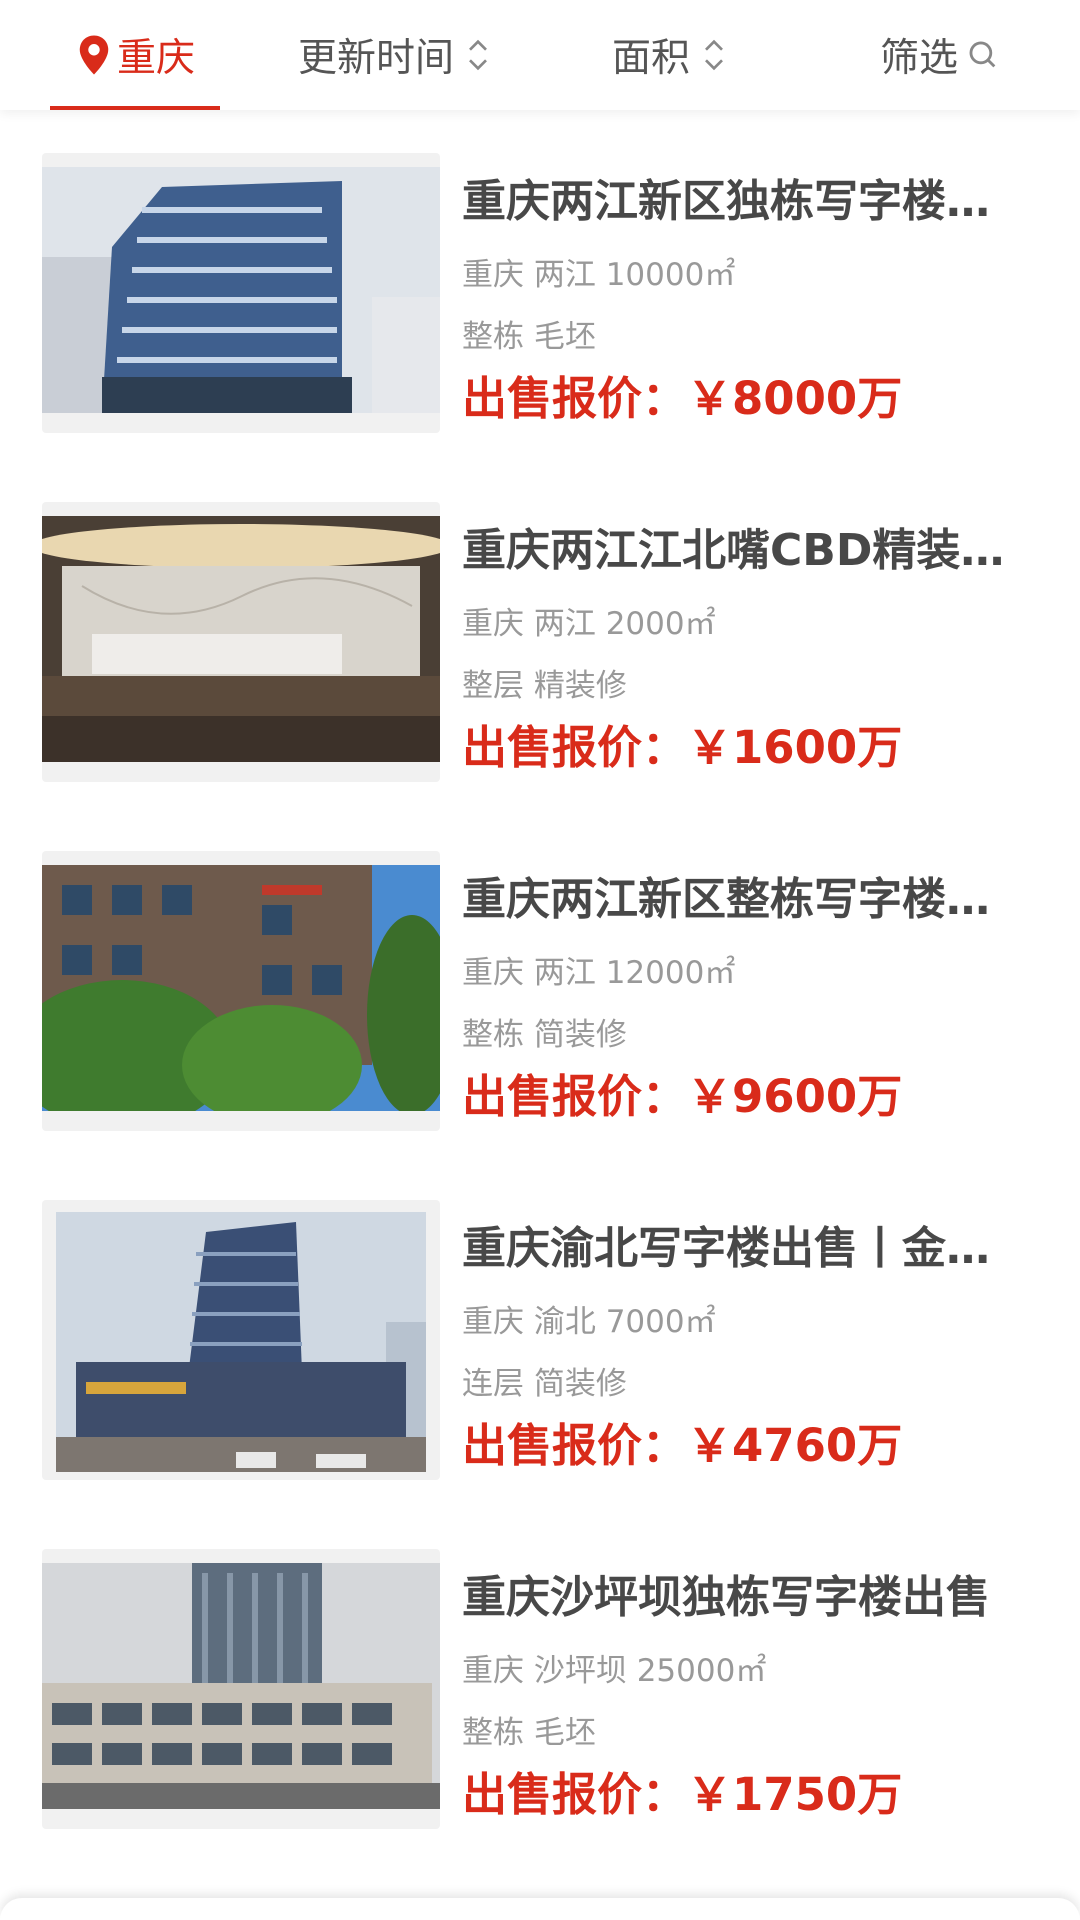 The image size is (1080, 1920). What do you see at coordinates (94, 55) in the screenshot?
I see `location-pin-icon` at bounding box center [94, 55].